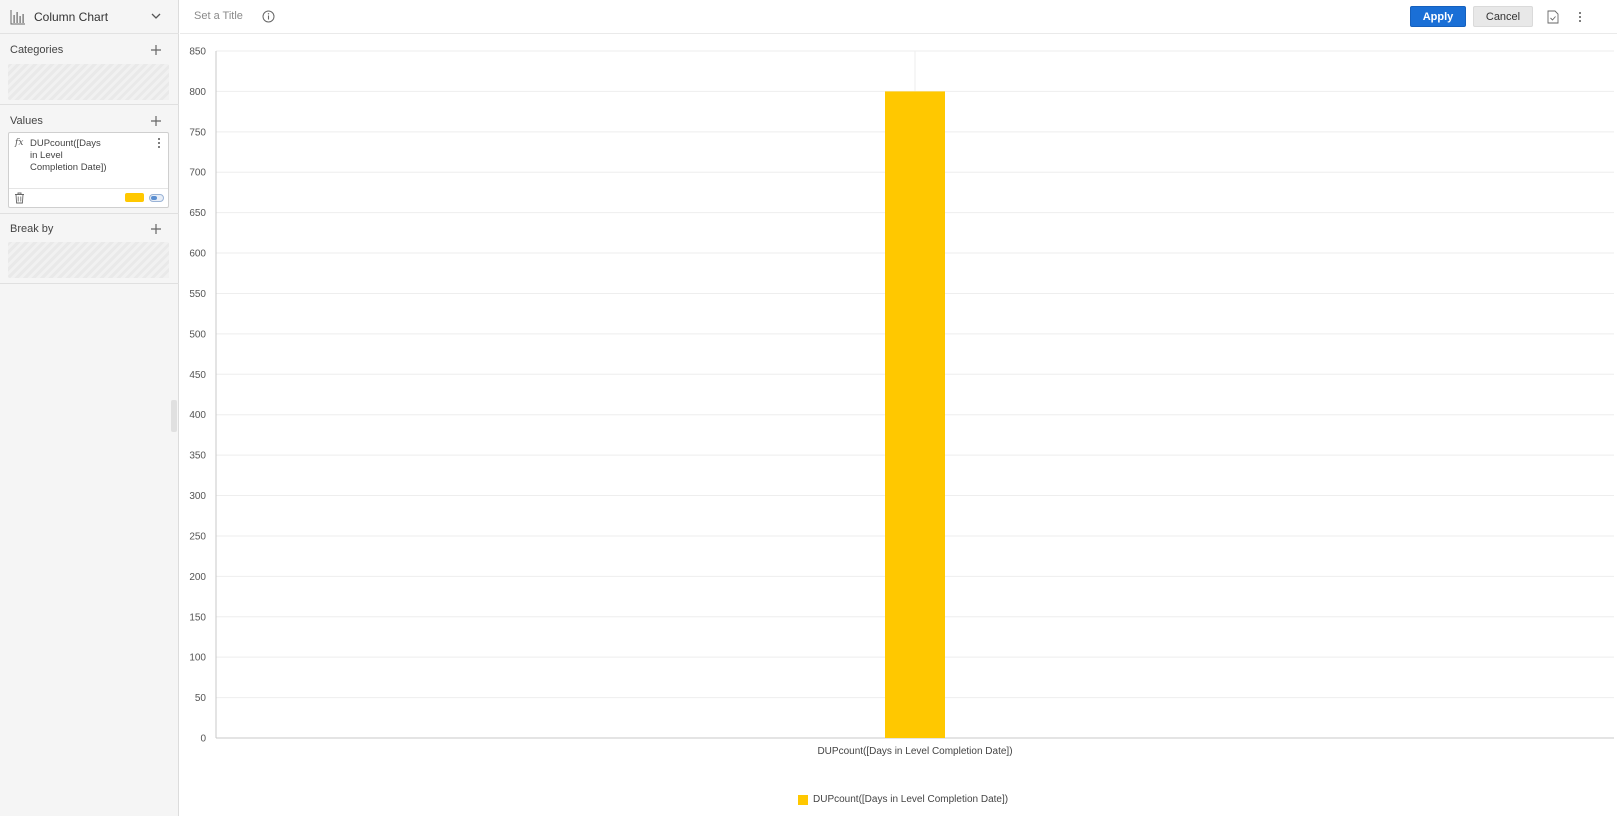 This screenshot has width=1617, height=816. Describe the element at coordinates (197, 496) in the screenshot. I see `y-tick-label: 300` at that location.